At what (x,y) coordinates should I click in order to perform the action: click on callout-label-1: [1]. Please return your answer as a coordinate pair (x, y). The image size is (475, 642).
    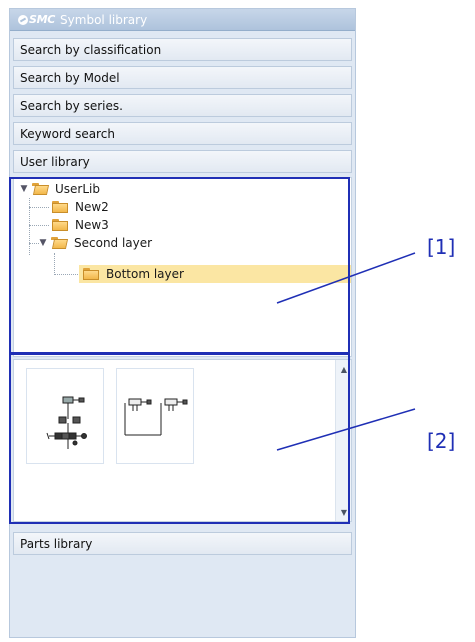
    Looking at the image, I should click on (441, 247).